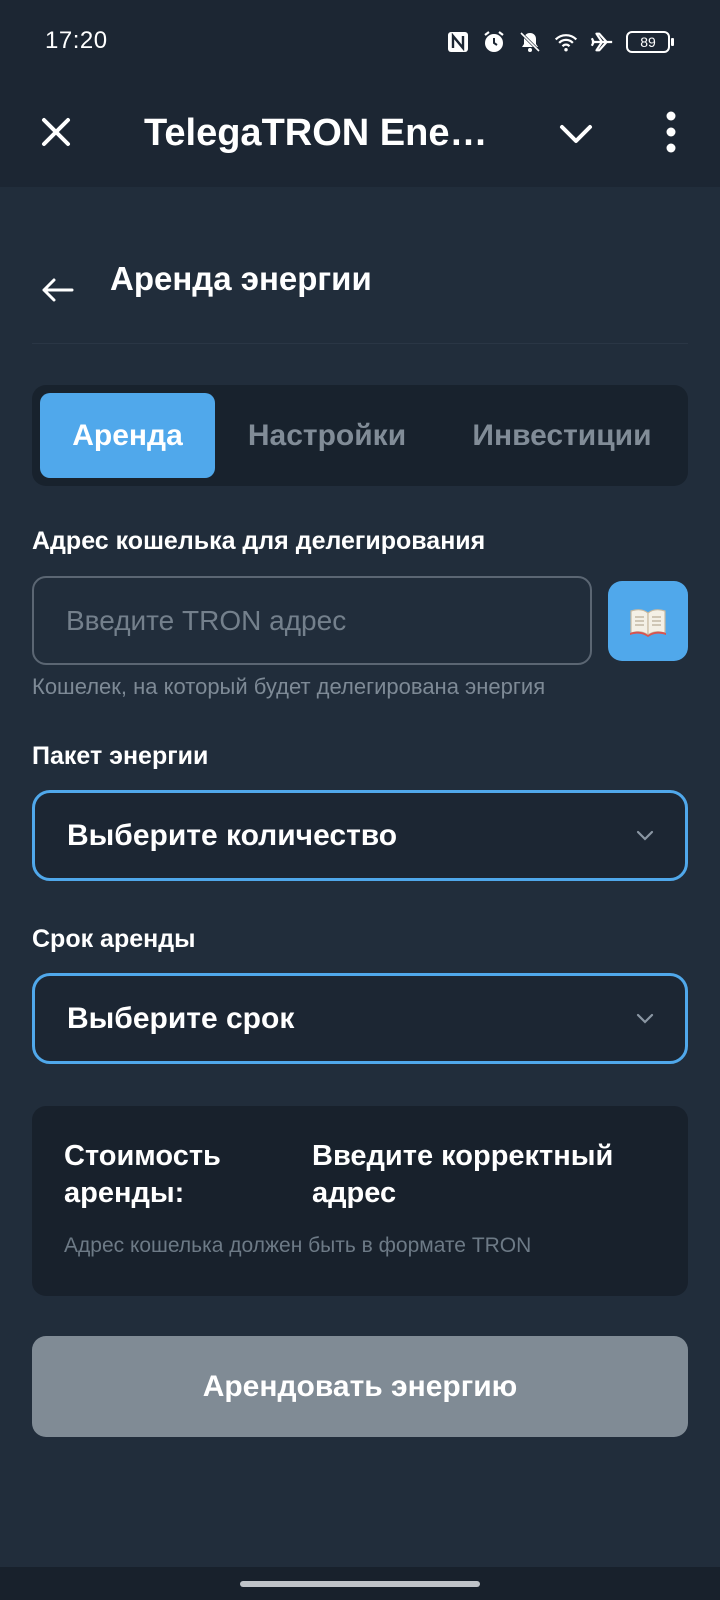 Image resolution: width=720 pixels, height=1600 pixels. I want to click on book-icon, so click(648, 623).